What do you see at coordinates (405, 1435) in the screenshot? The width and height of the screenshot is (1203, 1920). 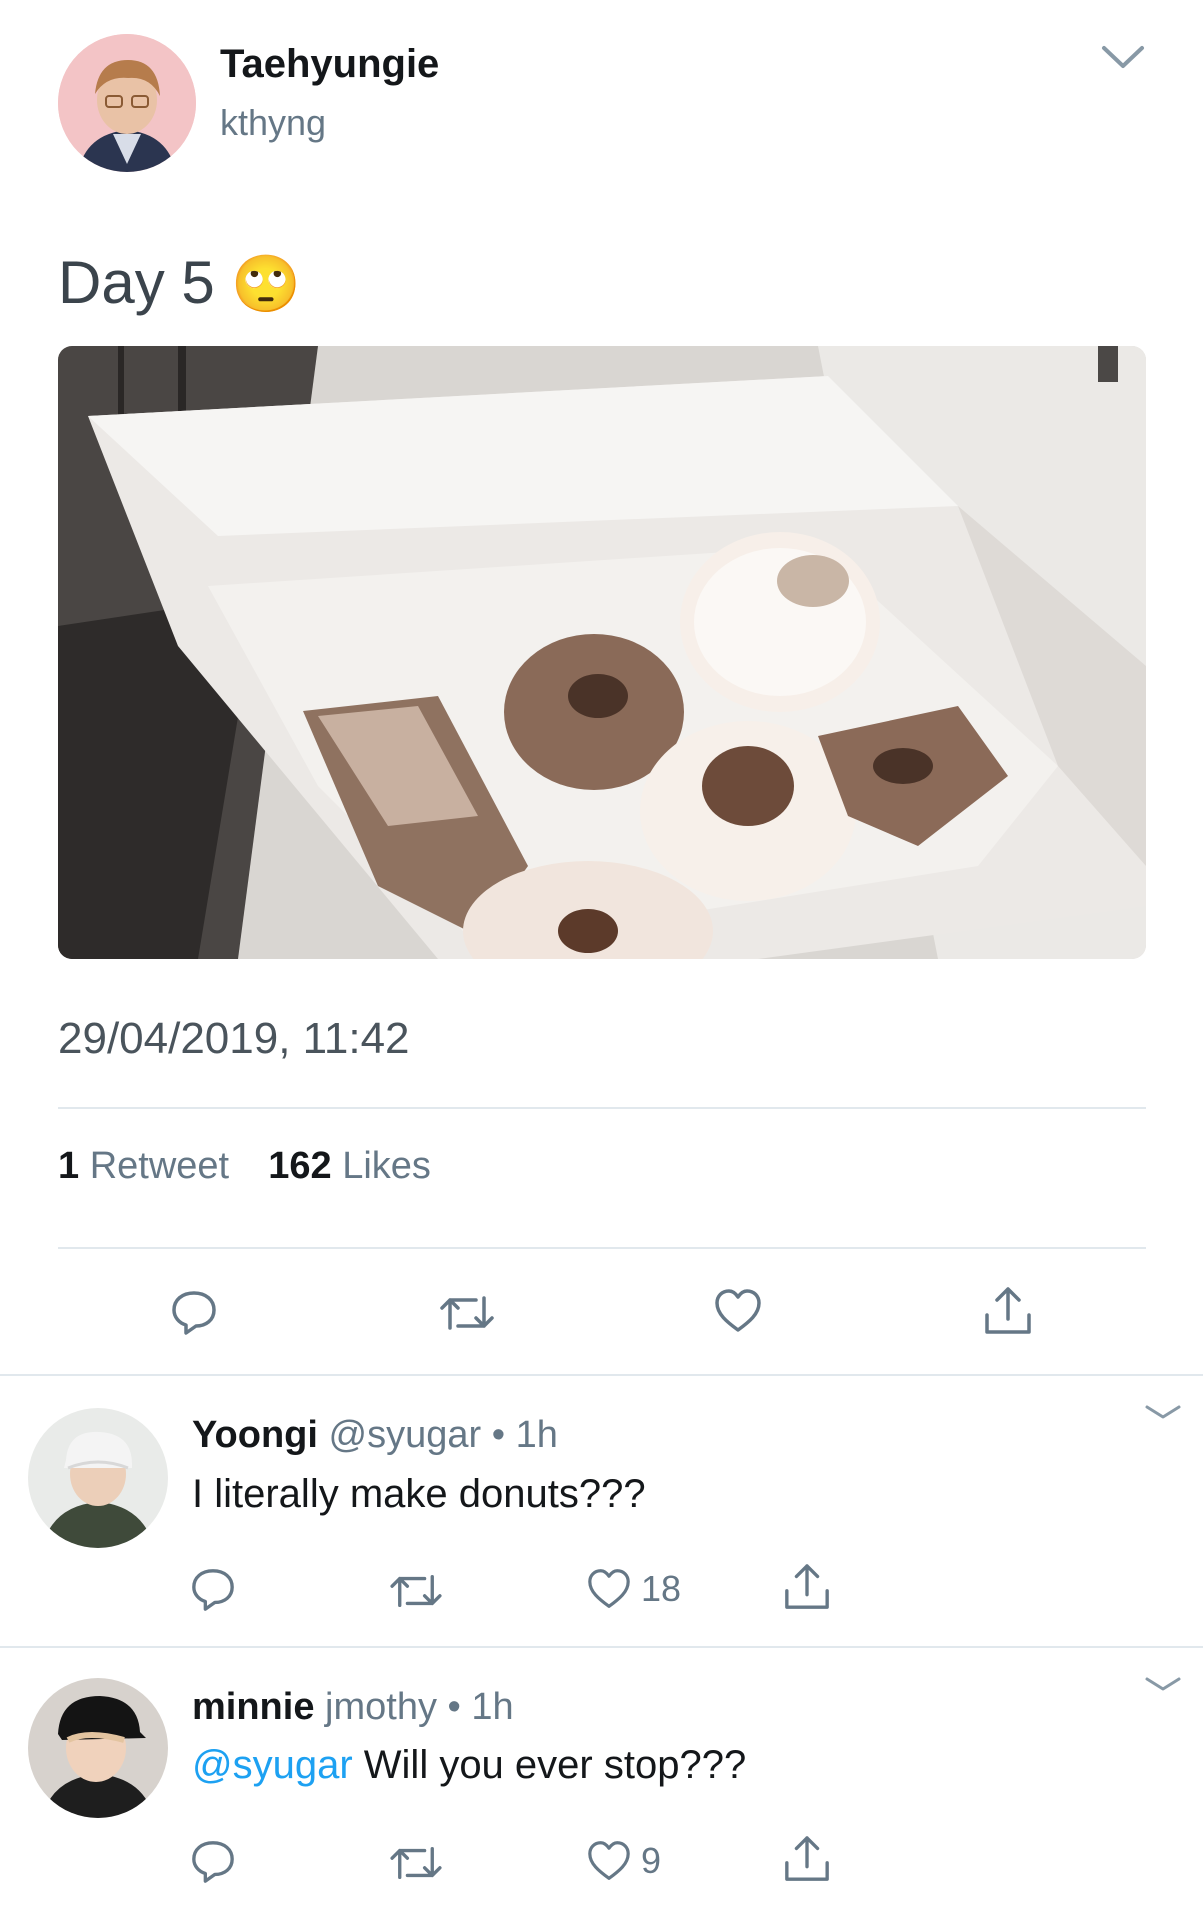 I see `reply-handle: @syugar` at bounding box center [405, 1435].